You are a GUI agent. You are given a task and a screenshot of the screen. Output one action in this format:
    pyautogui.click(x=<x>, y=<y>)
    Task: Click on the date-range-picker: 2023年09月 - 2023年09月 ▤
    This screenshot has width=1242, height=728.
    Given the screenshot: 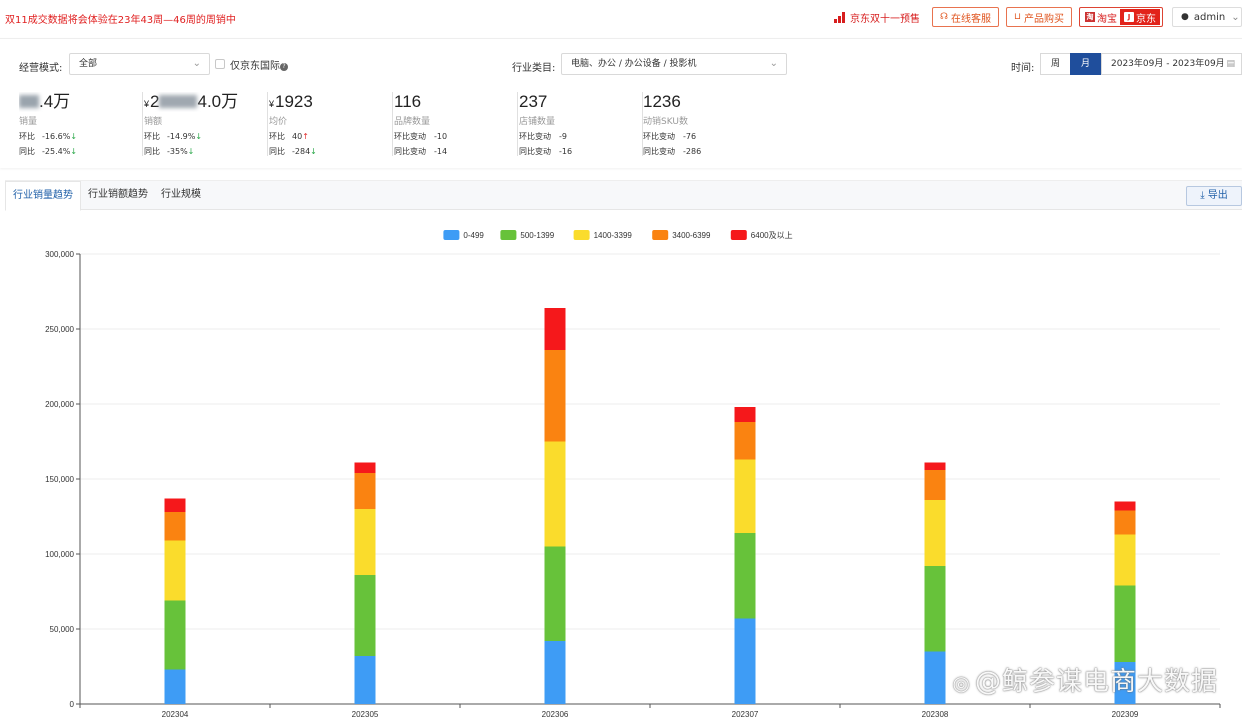 What is the action you would take?
    pyautogui.click(x=1171, y=64)
    